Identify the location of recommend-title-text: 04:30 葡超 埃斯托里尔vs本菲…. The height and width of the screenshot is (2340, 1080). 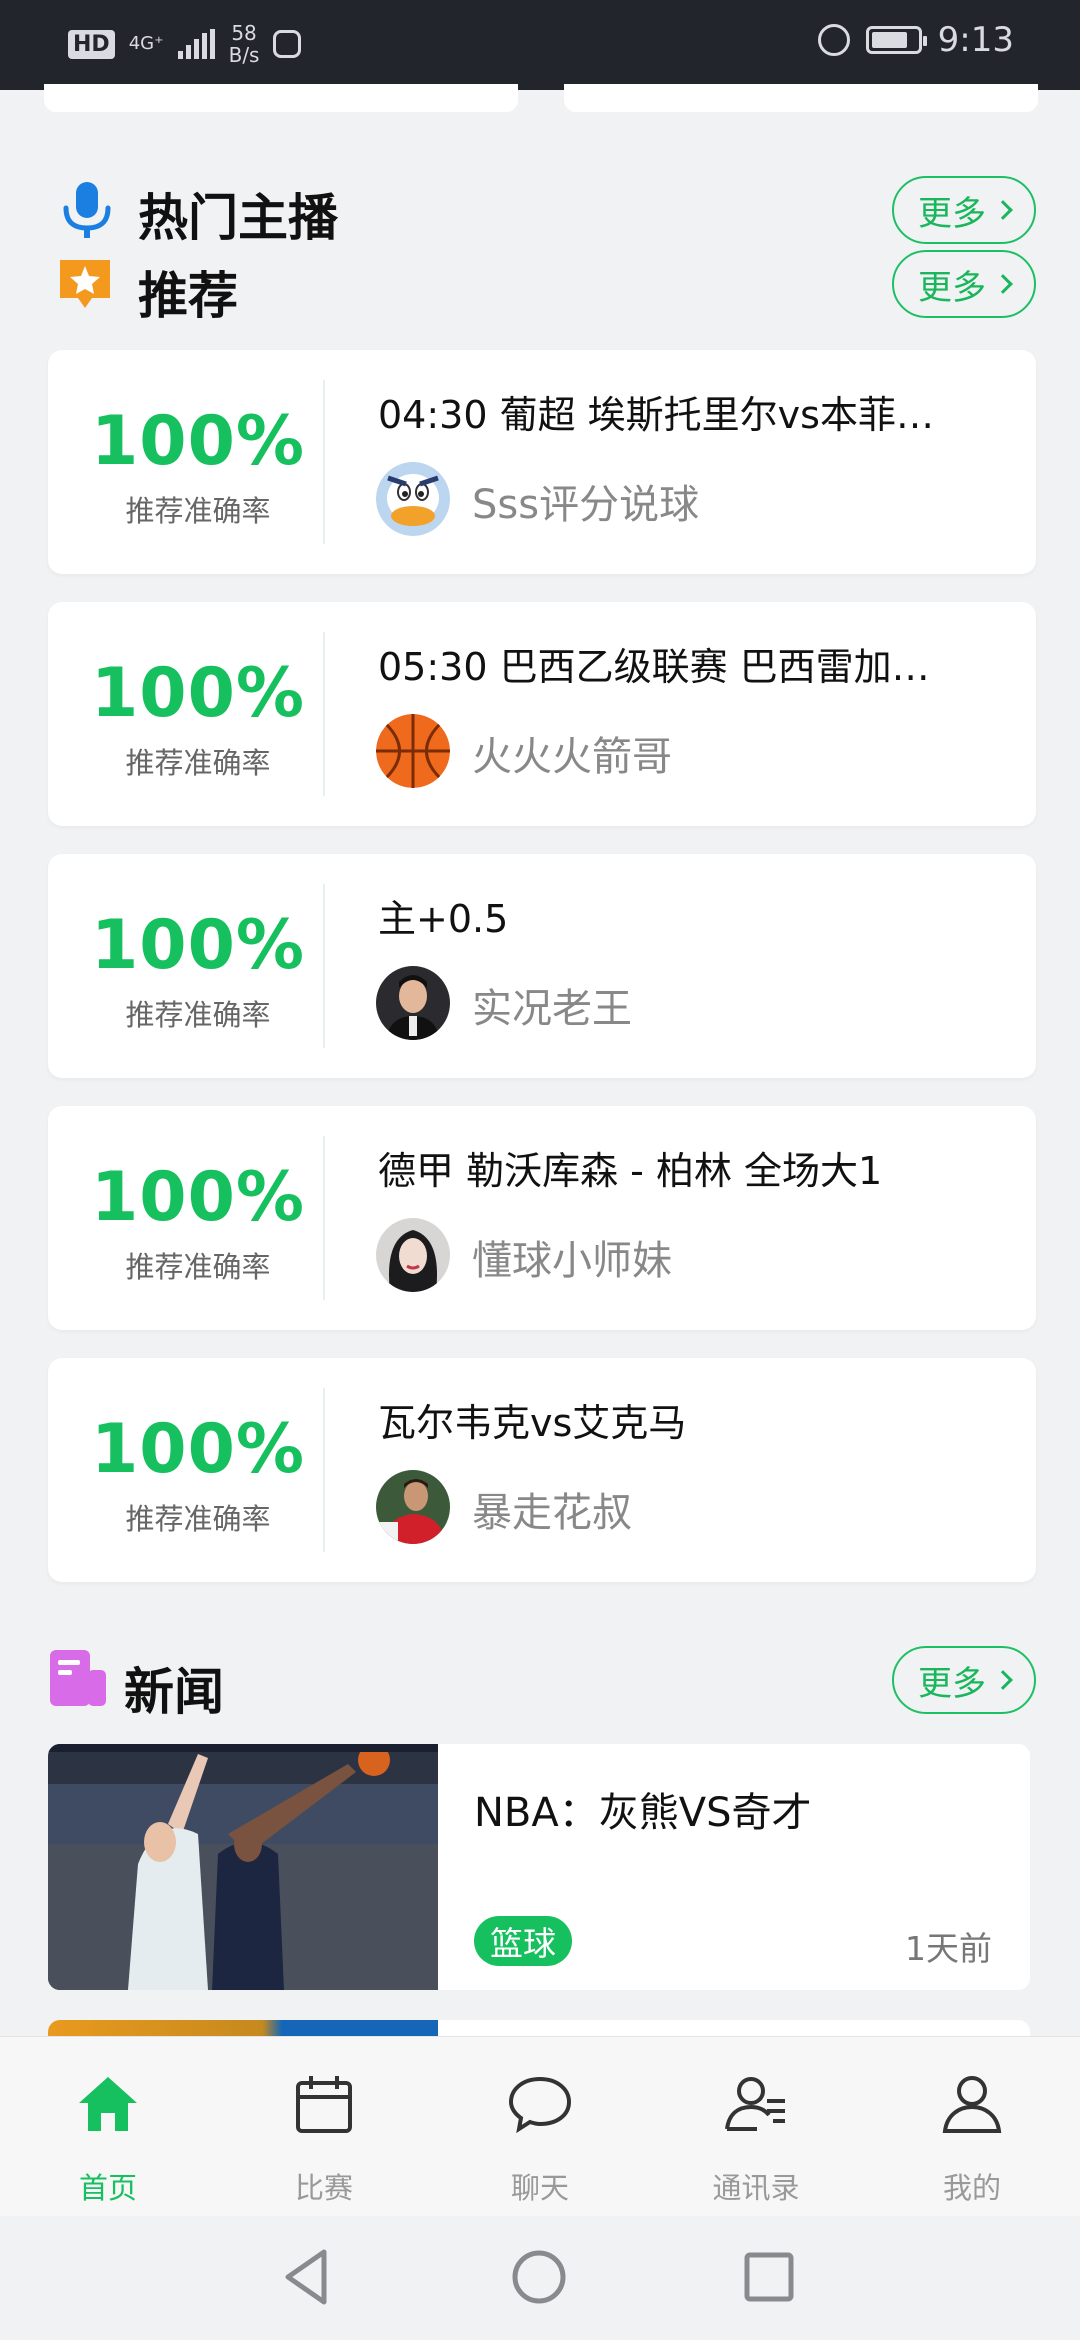
(656, 415).